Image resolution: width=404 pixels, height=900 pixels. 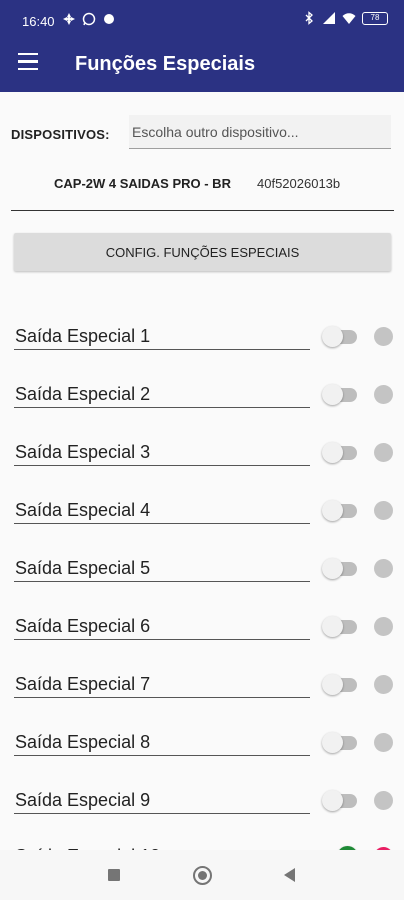 I want to click on back-icon, so click(x=289, y=875).